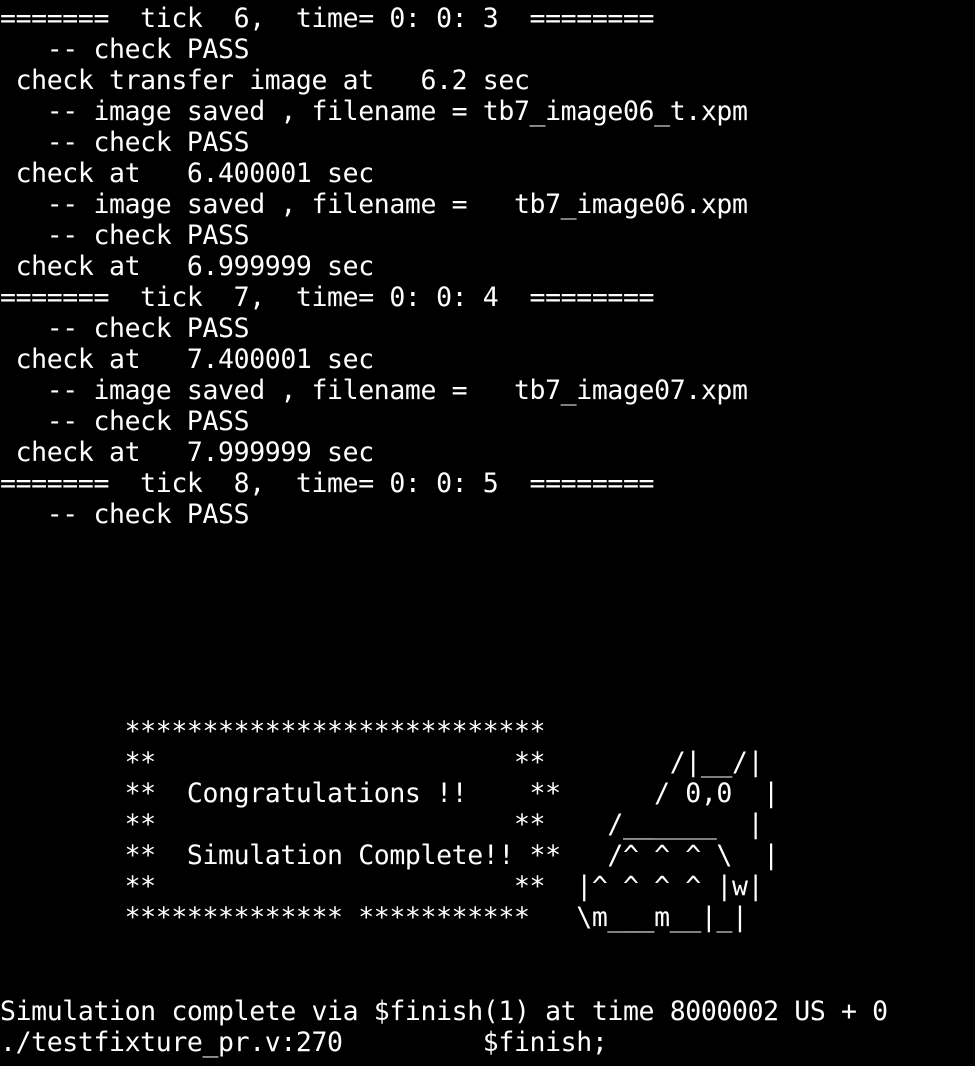 This screenshot has width=975, height=1066. I want to click on ascii-art-line: ** ** /______ |, so click(382, 824).